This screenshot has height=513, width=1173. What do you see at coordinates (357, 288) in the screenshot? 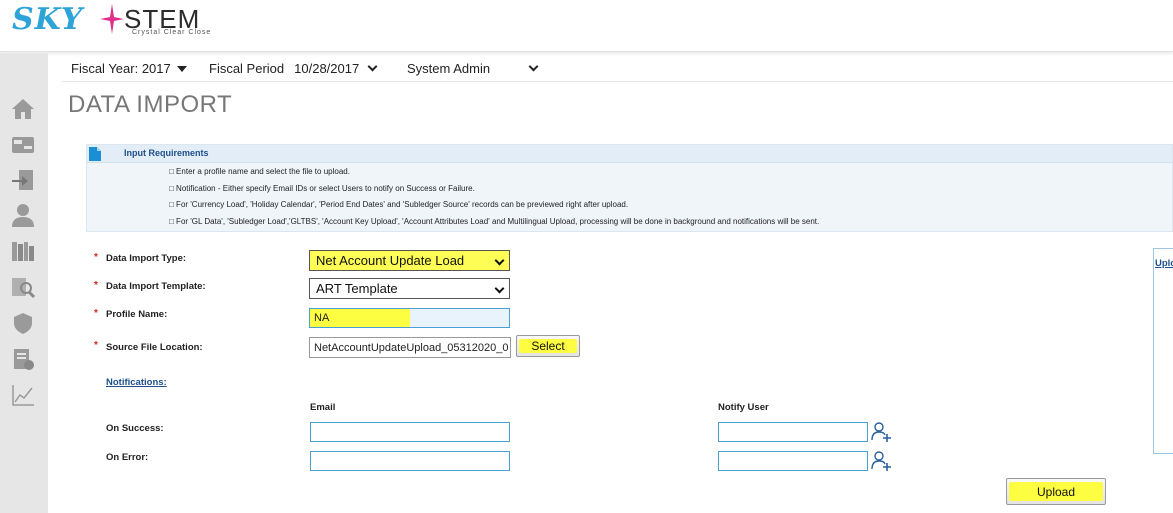
I see `data-import-template-value: ART Template` at bounding box center [357, 288].